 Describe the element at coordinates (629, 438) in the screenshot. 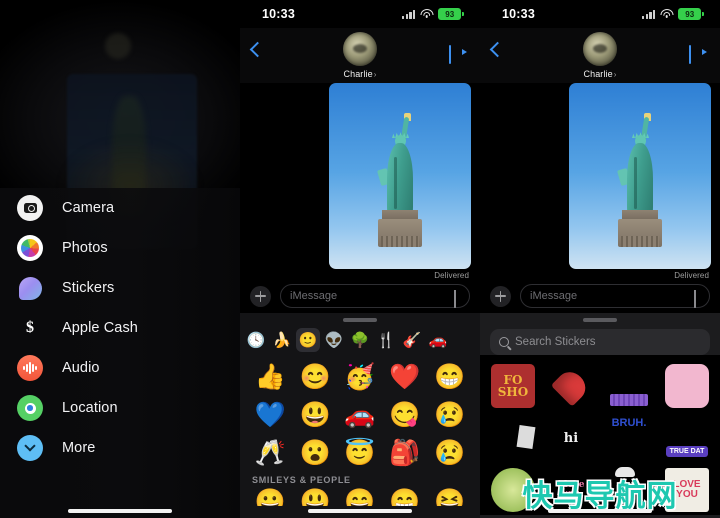

I see `sticker-bruh: BRUH.` at that location.